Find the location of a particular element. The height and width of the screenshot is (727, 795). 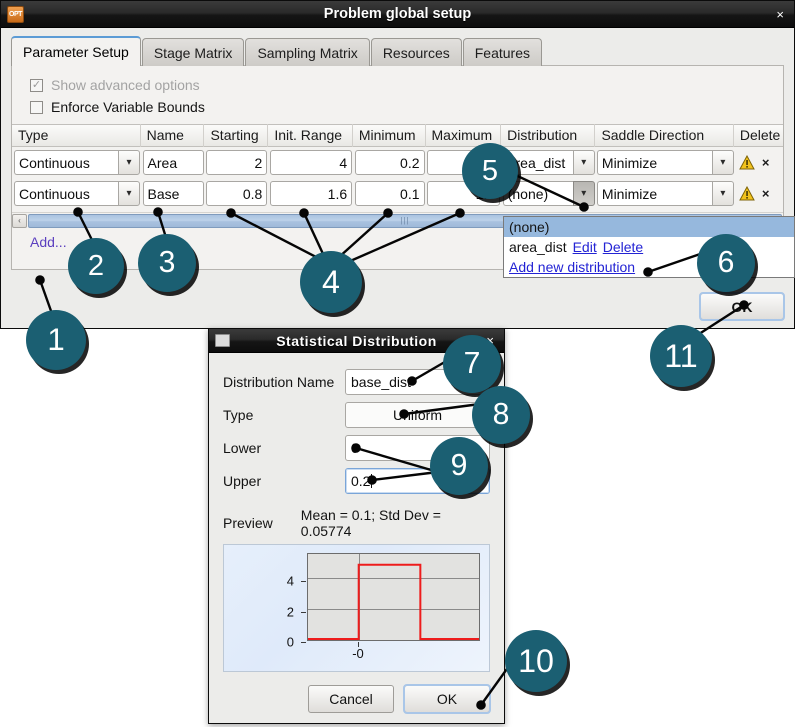

enforce-variable-bounds-label: Enforce Variable Bounds is located at coordinates (128, 107).